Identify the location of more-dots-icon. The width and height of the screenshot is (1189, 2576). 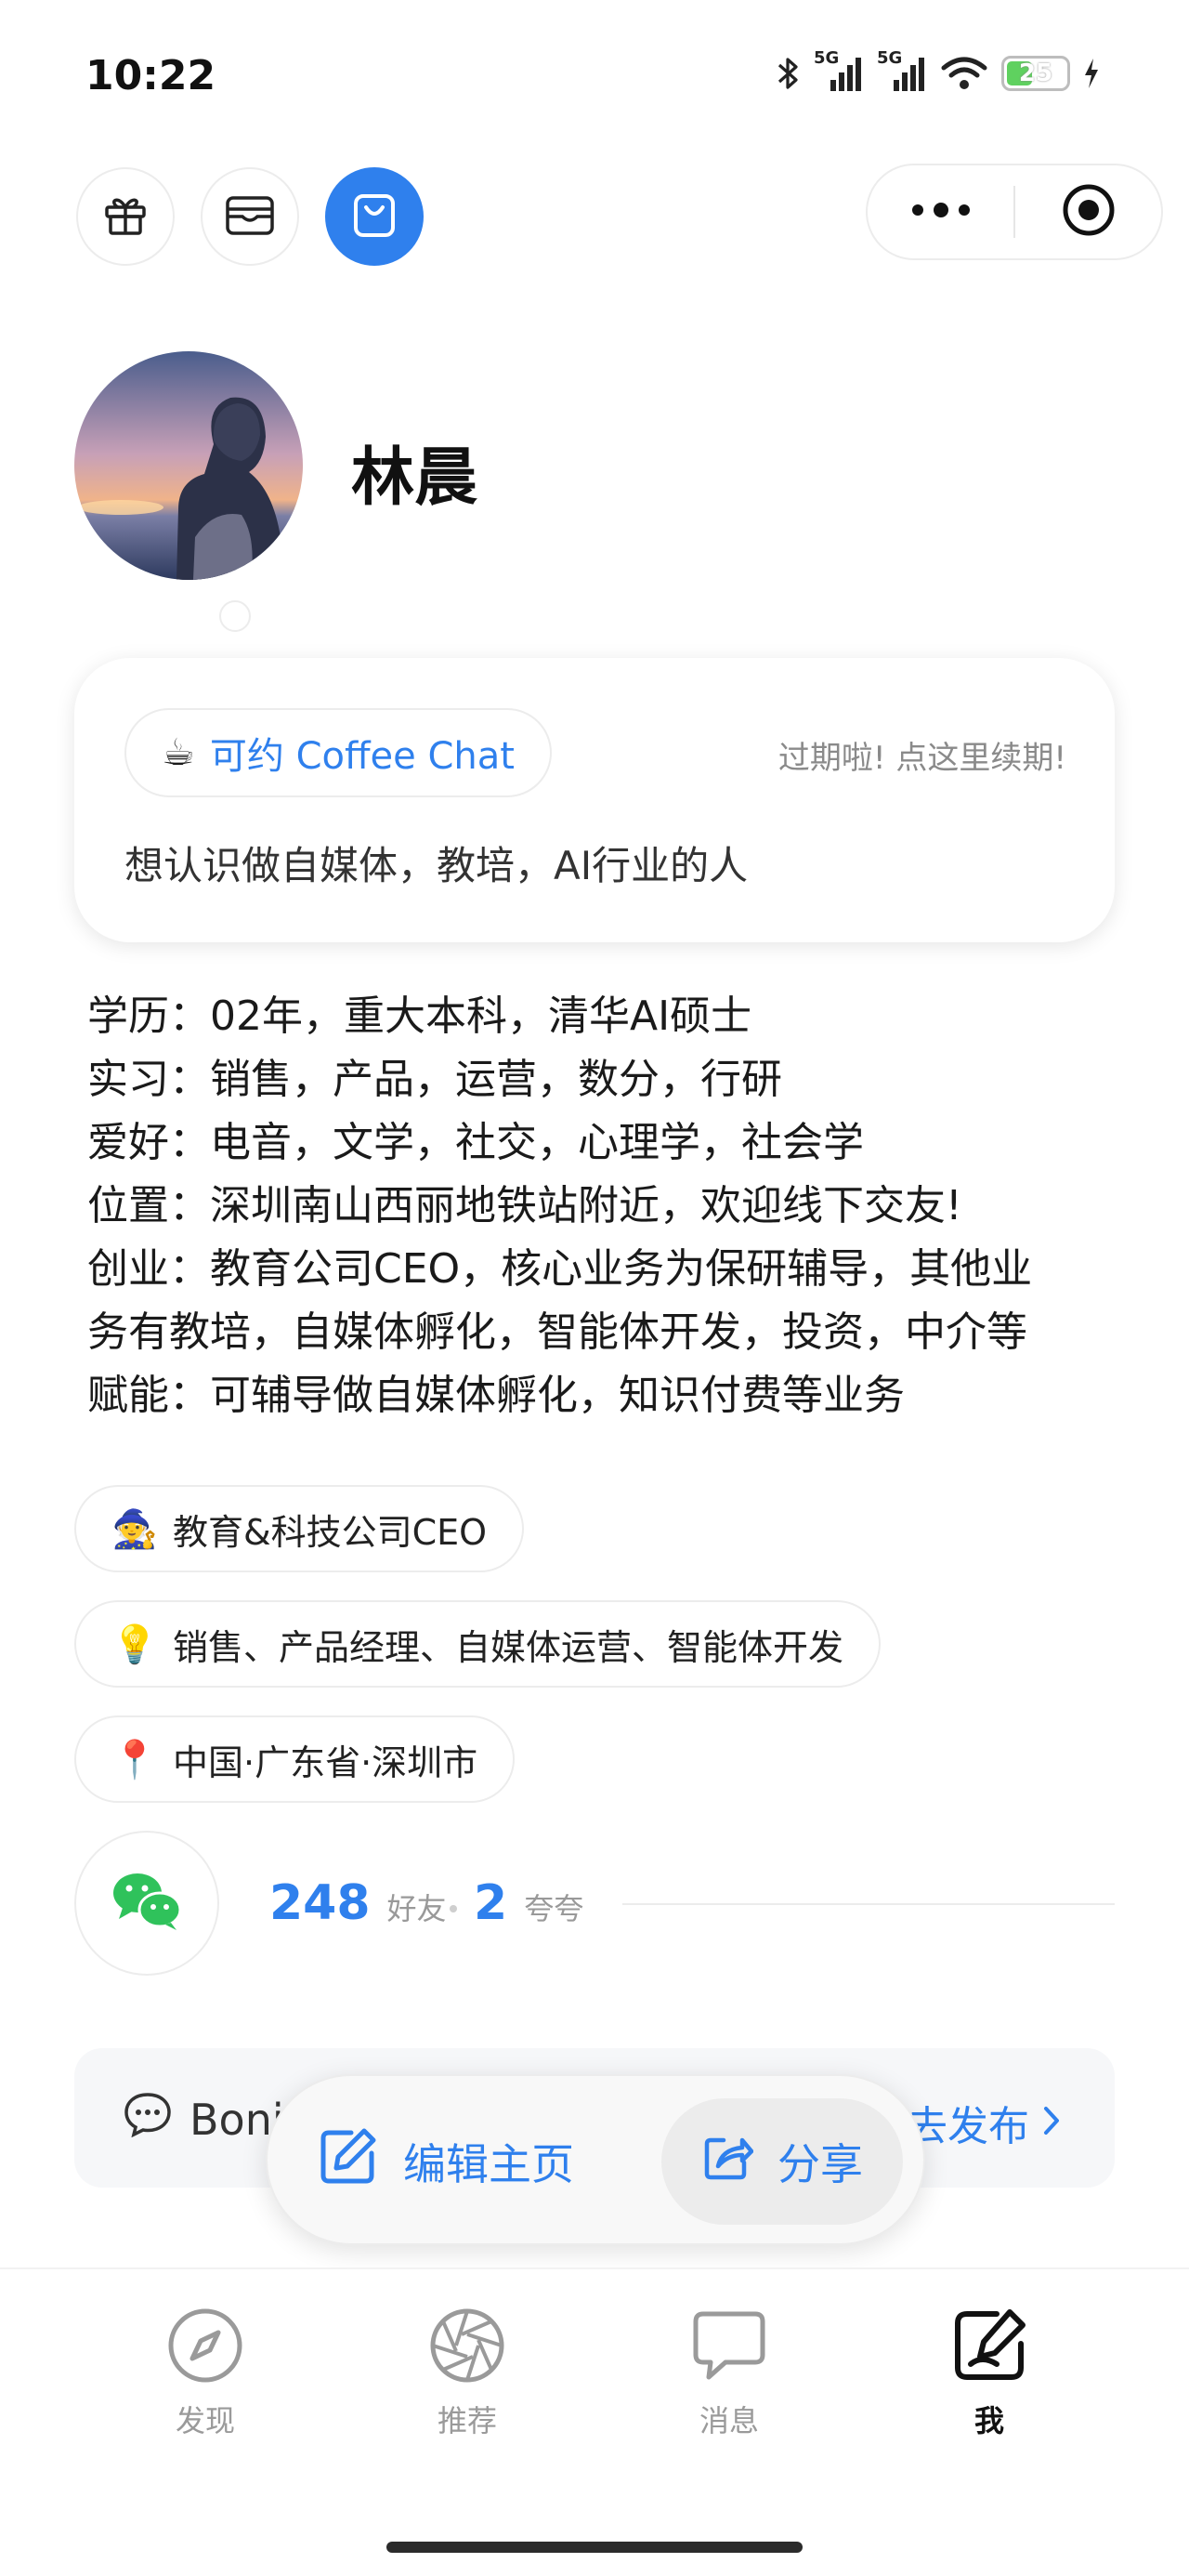
(941, 212).